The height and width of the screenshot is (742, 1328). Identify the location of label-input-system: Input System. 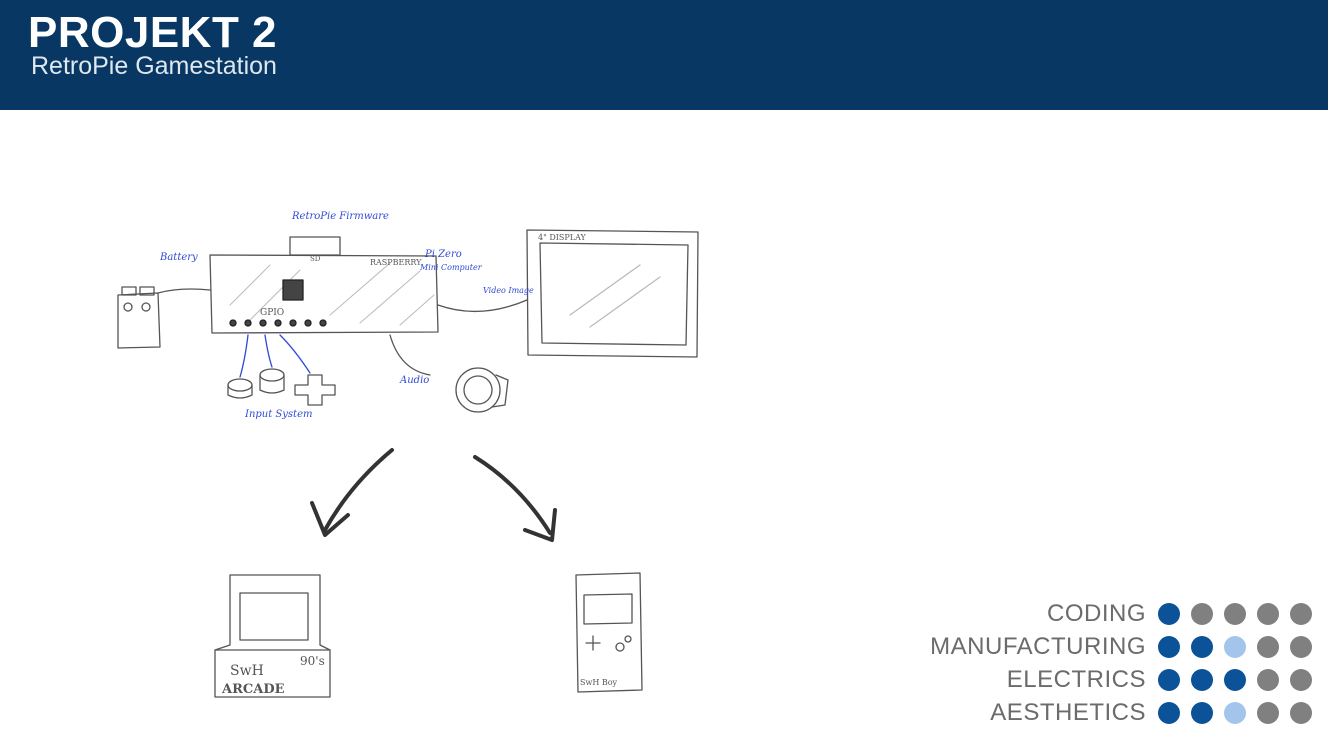
(278, 414).